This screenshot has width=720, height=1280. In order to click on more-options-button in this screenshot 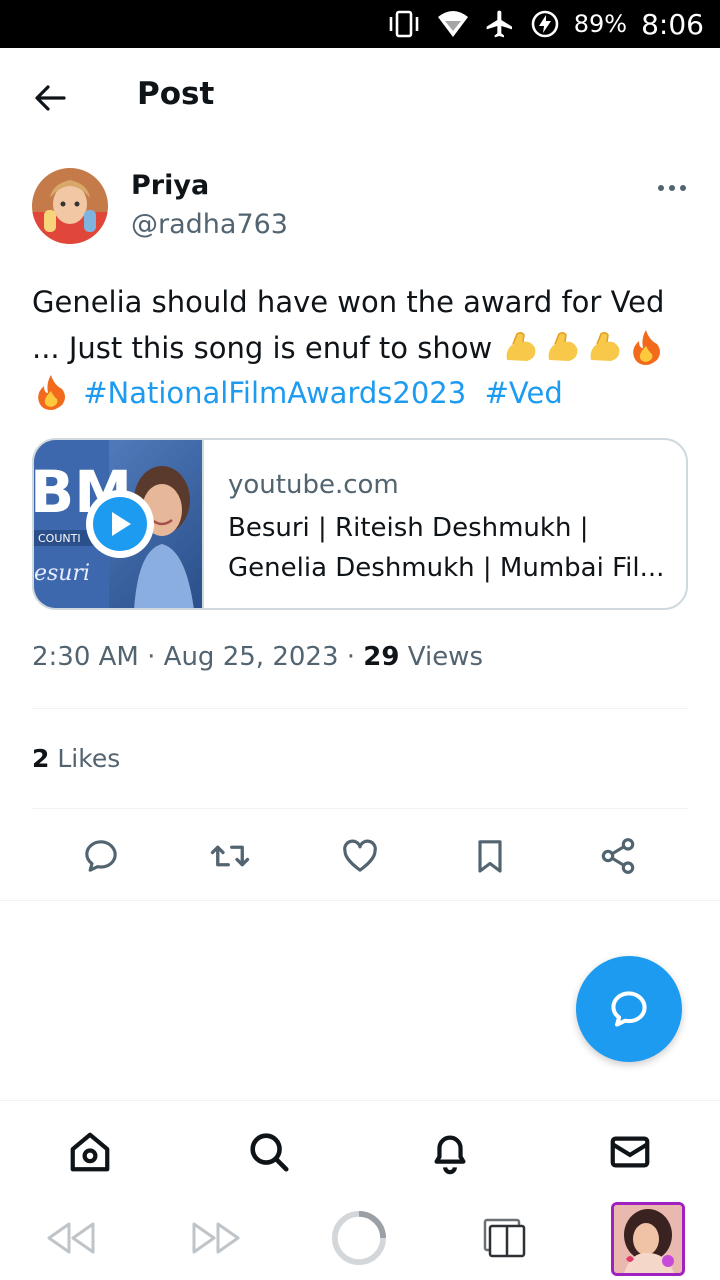, I will do `click(672, 188)`.